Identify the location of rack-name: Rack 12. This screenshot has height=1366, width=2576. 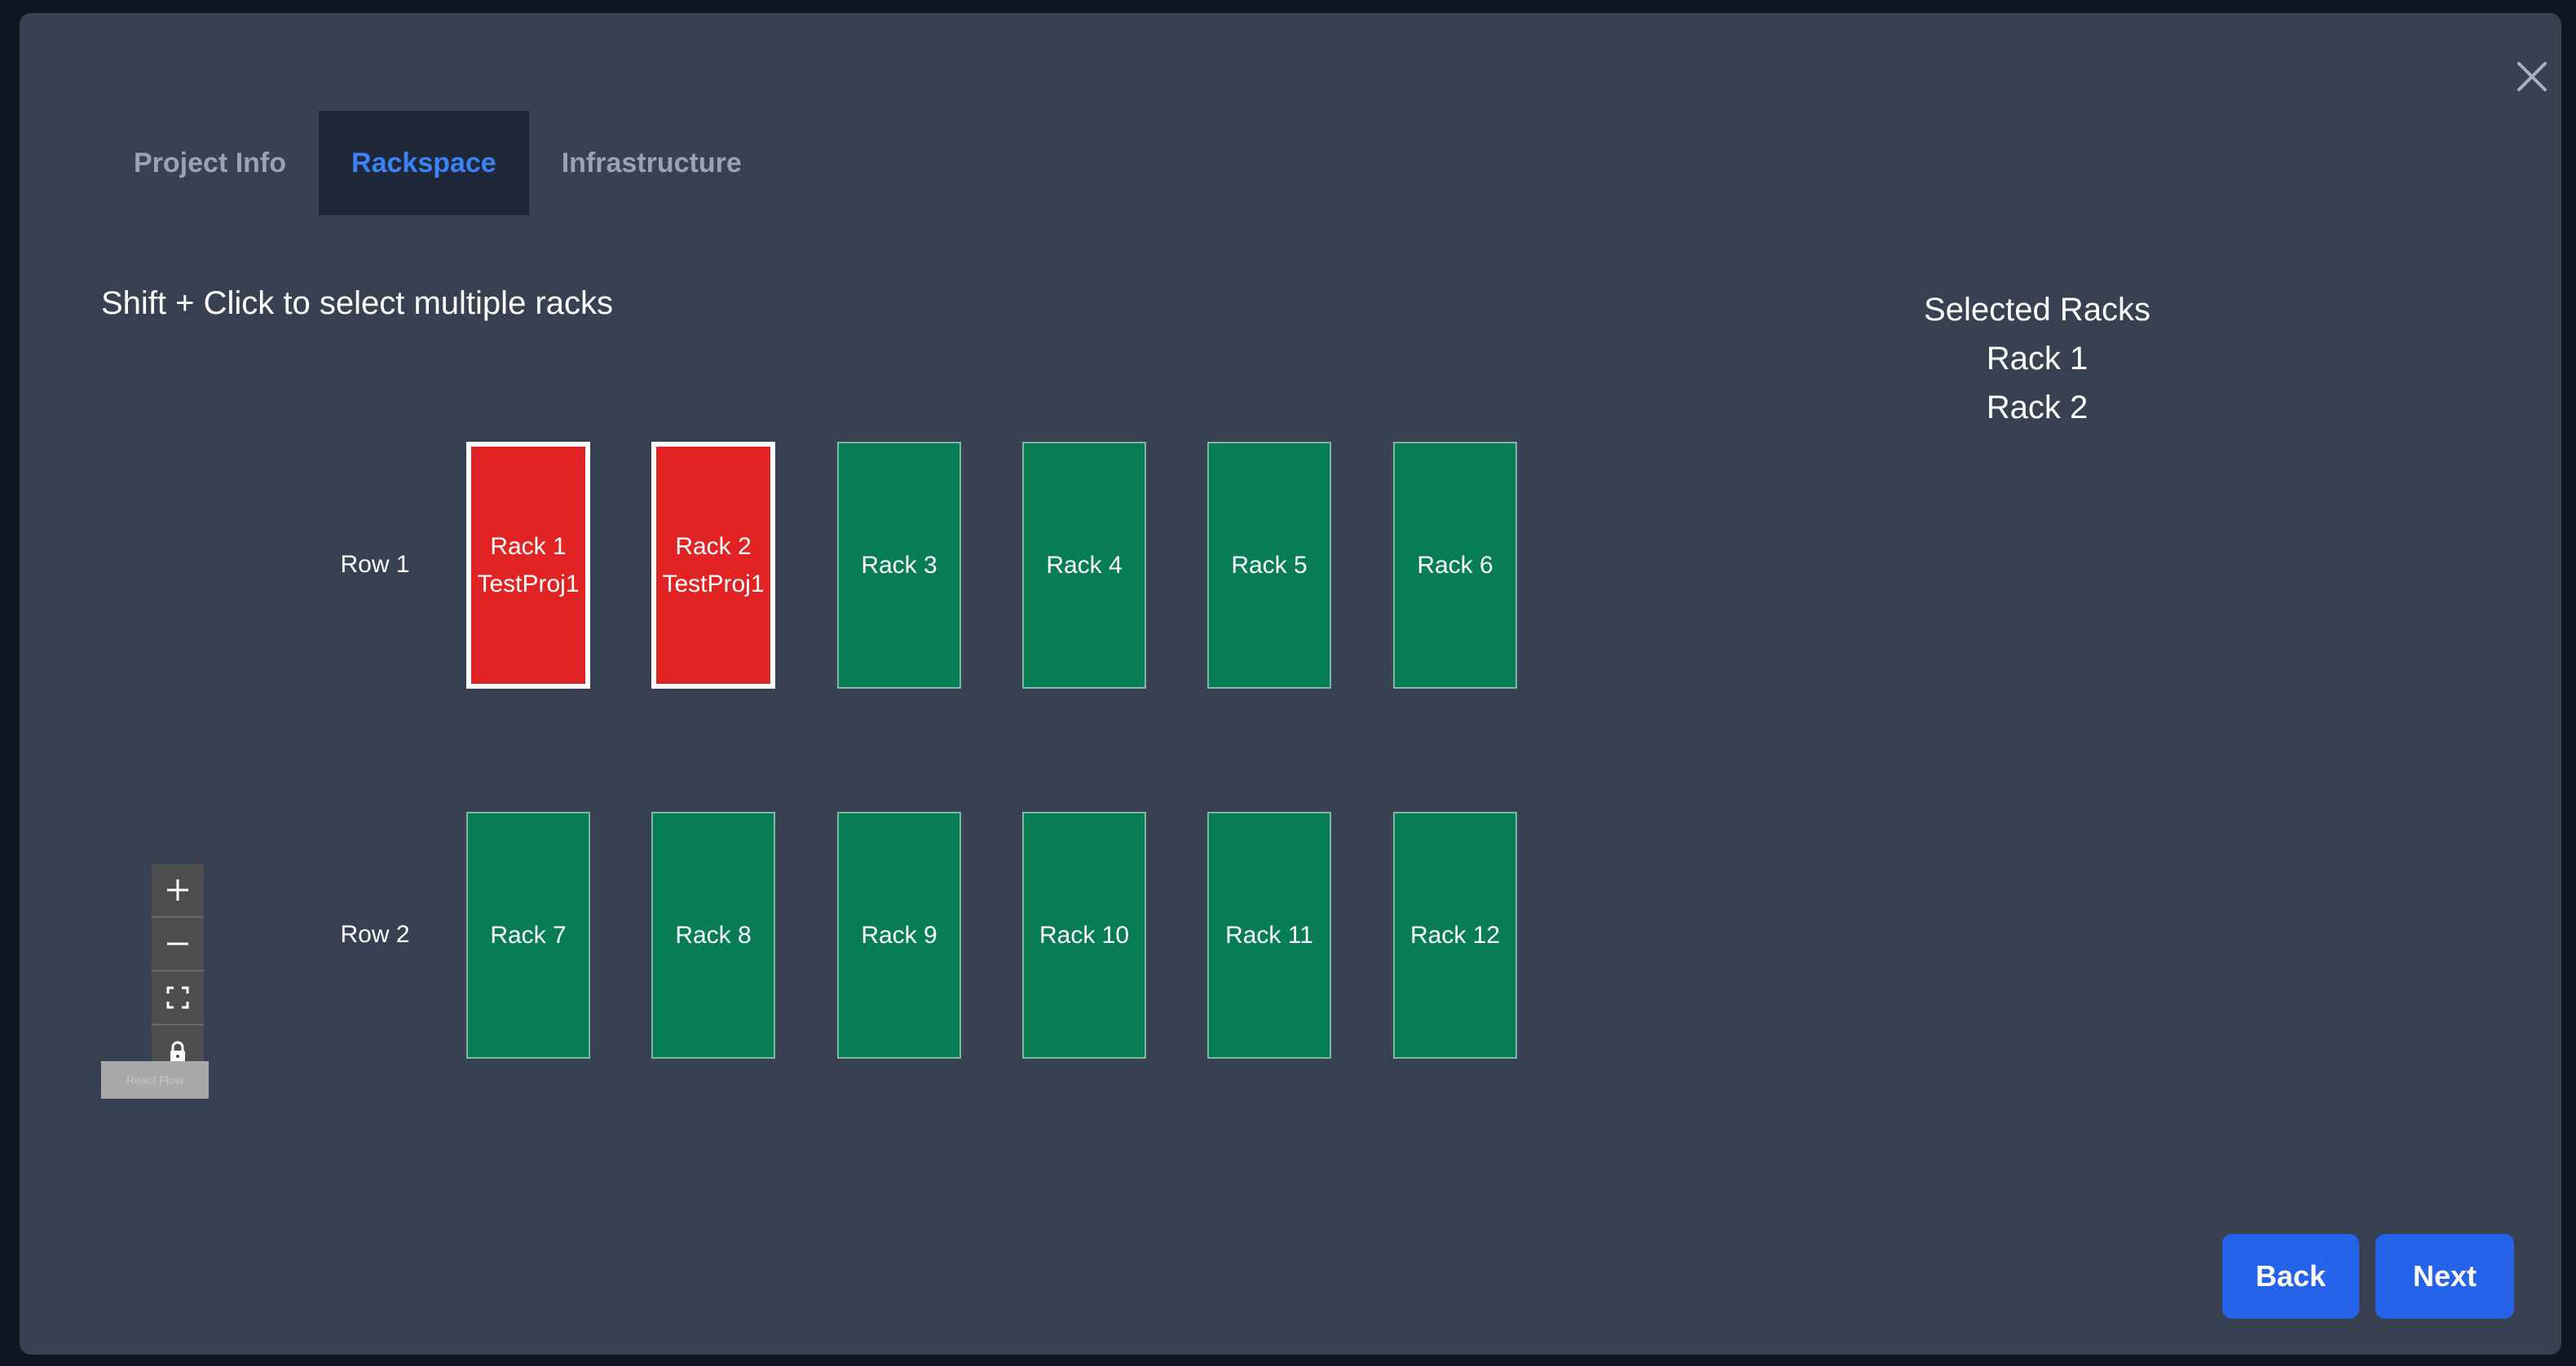
(1455, 935).